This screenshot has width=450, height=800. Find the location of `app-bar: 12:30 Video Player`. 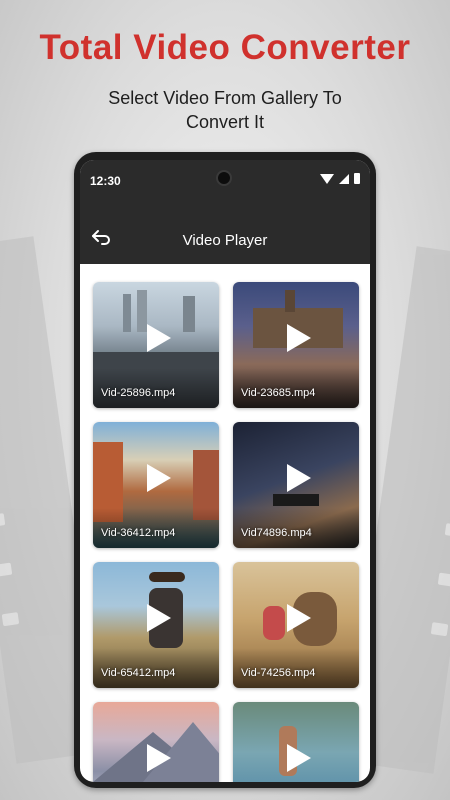

app-bar: 12:30 Video Player is located at coordinates (225, 212).